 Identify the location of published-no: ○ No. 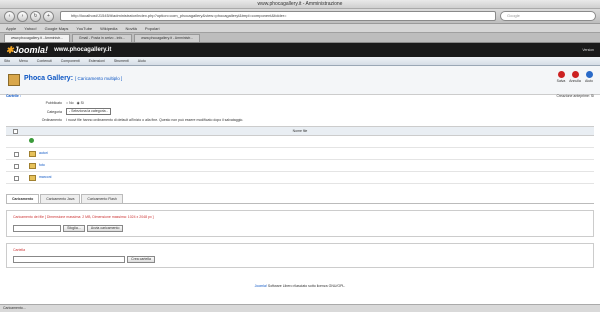
(70, 103).